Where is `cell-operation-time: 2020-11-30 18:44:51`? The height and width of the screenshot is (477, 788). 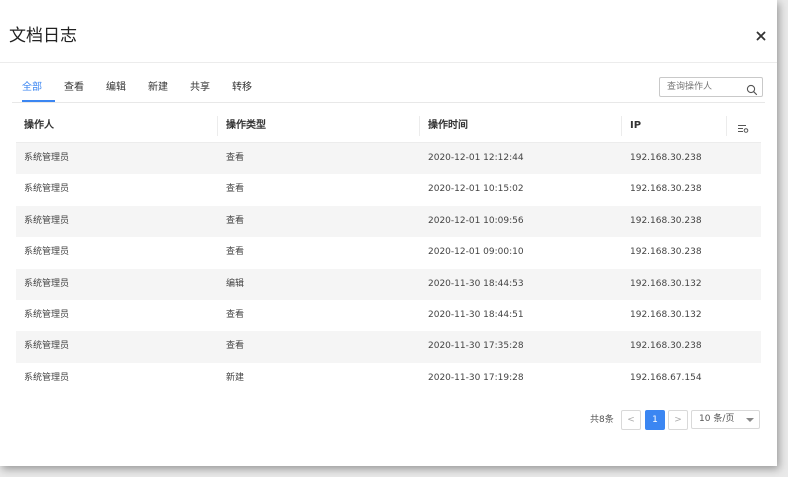
cell-operation-time: 2020-11-30 18:44:51 is located at coordinates (476, 314).